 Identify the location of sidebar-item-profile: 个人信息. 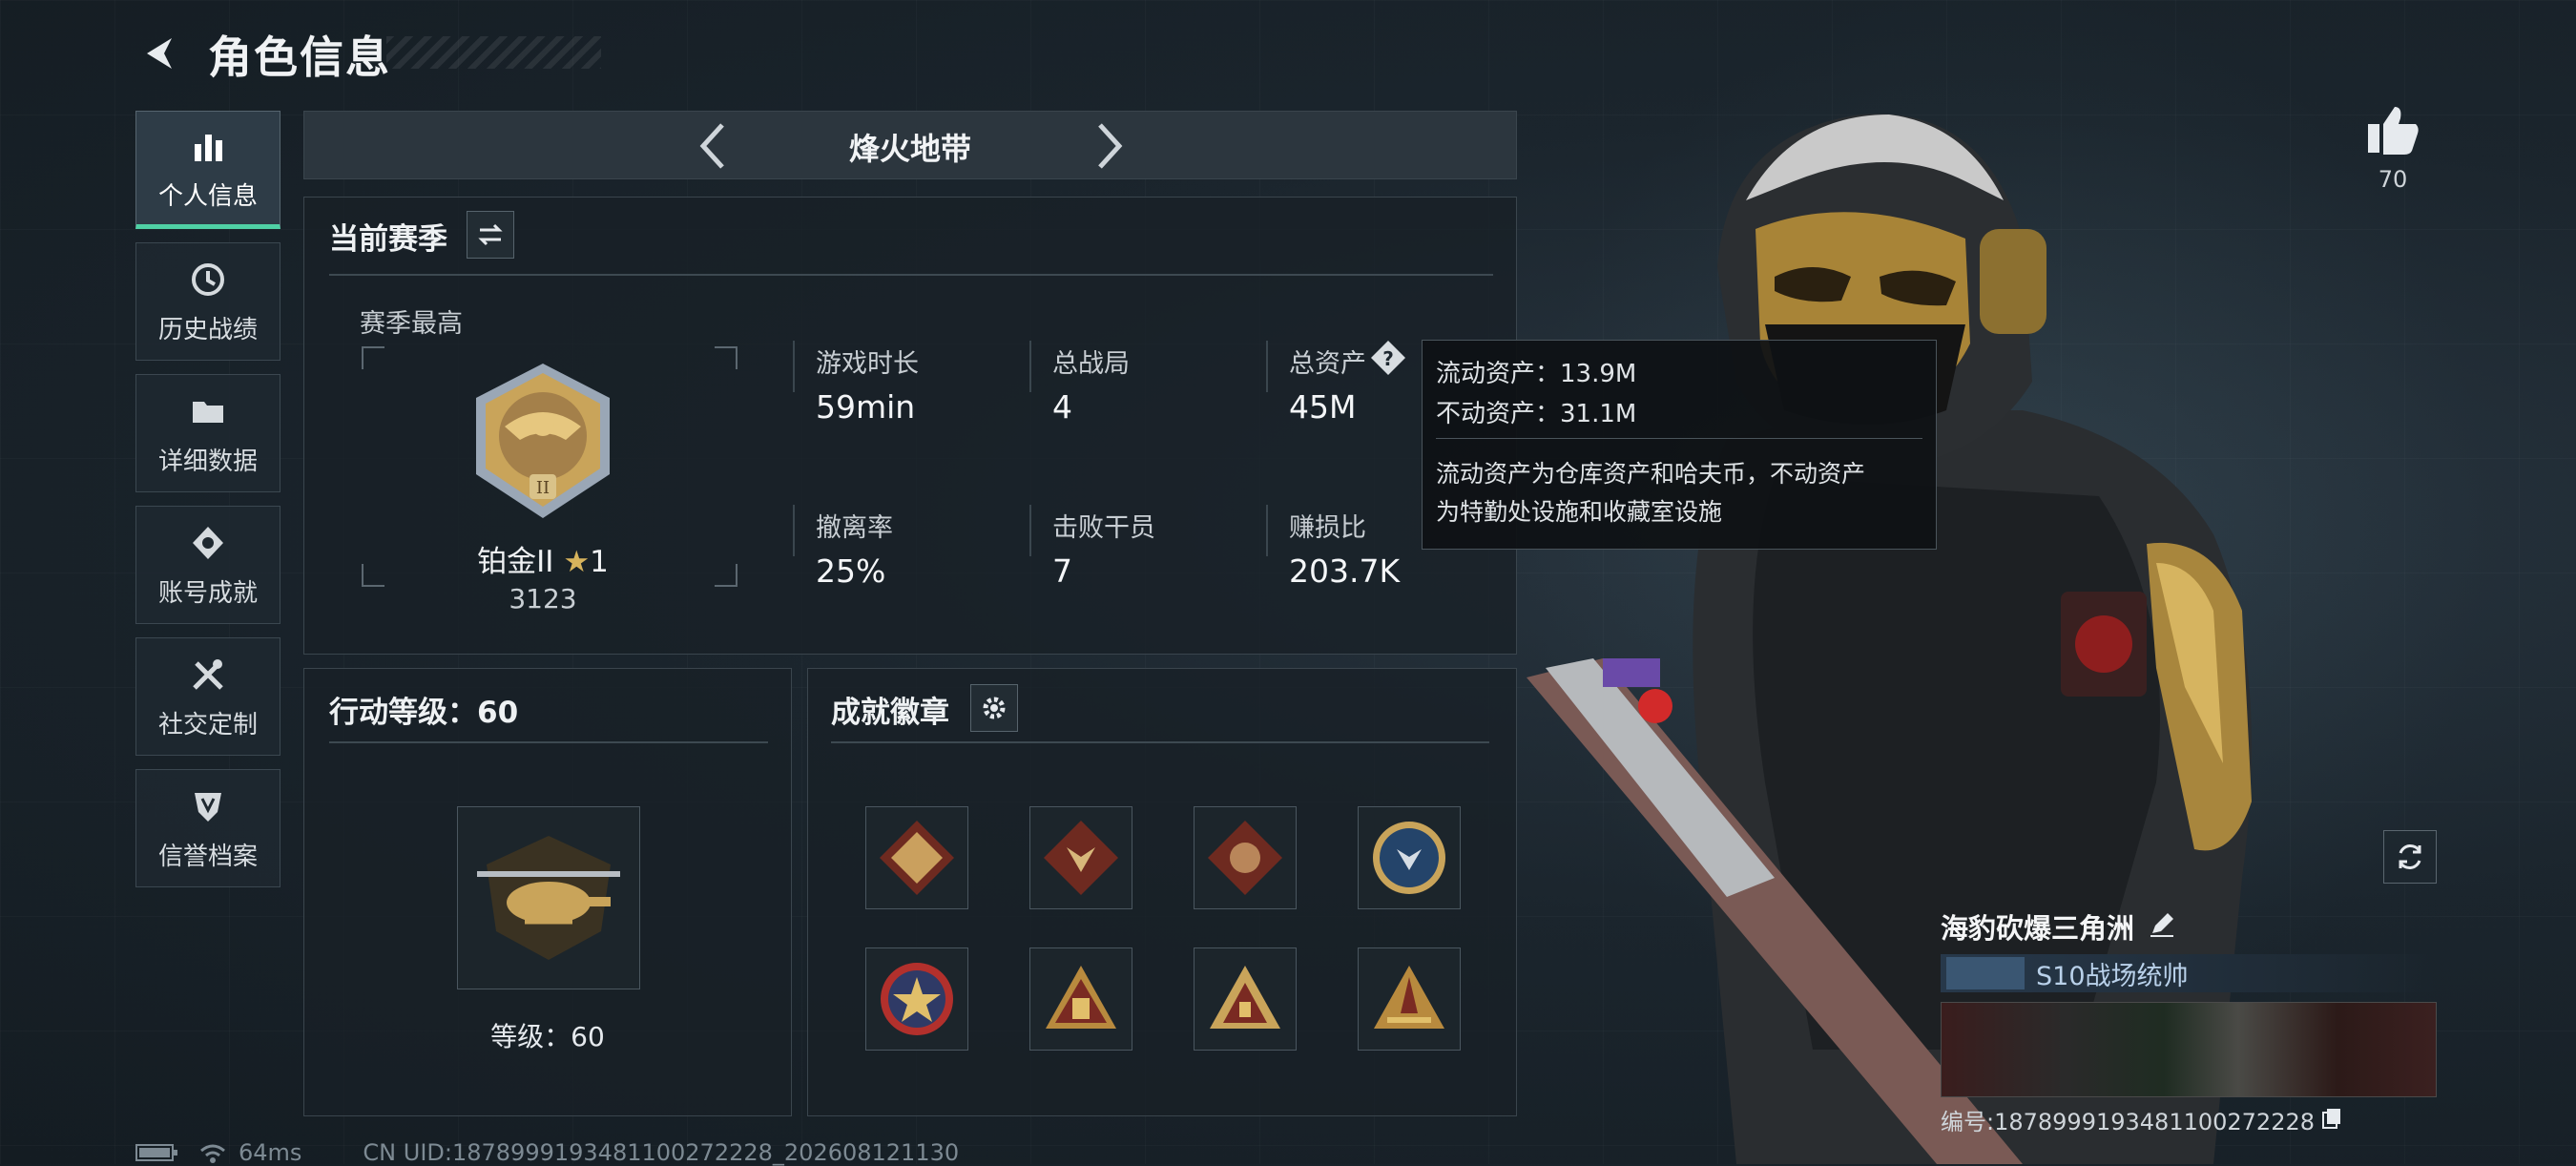
(207, 170).